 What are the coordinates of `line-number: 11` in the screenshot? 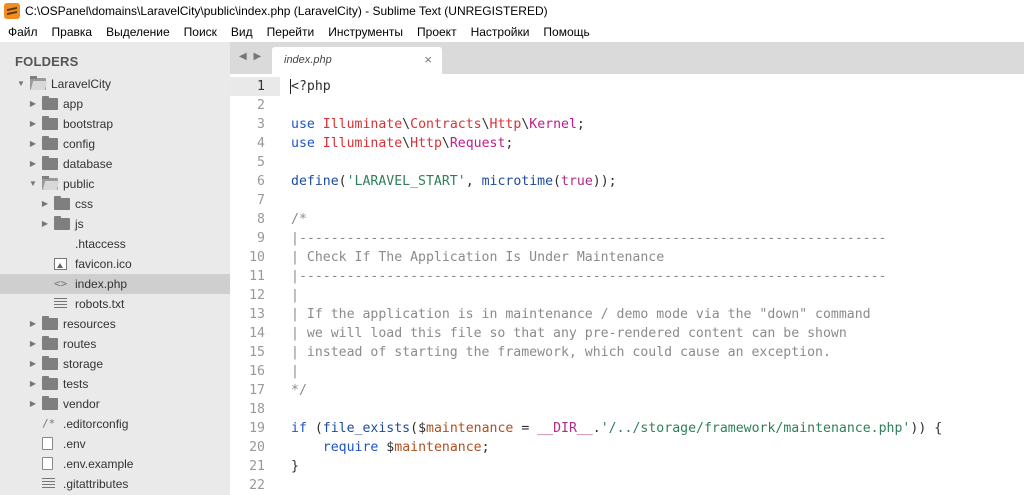 It's located at (257, 276).